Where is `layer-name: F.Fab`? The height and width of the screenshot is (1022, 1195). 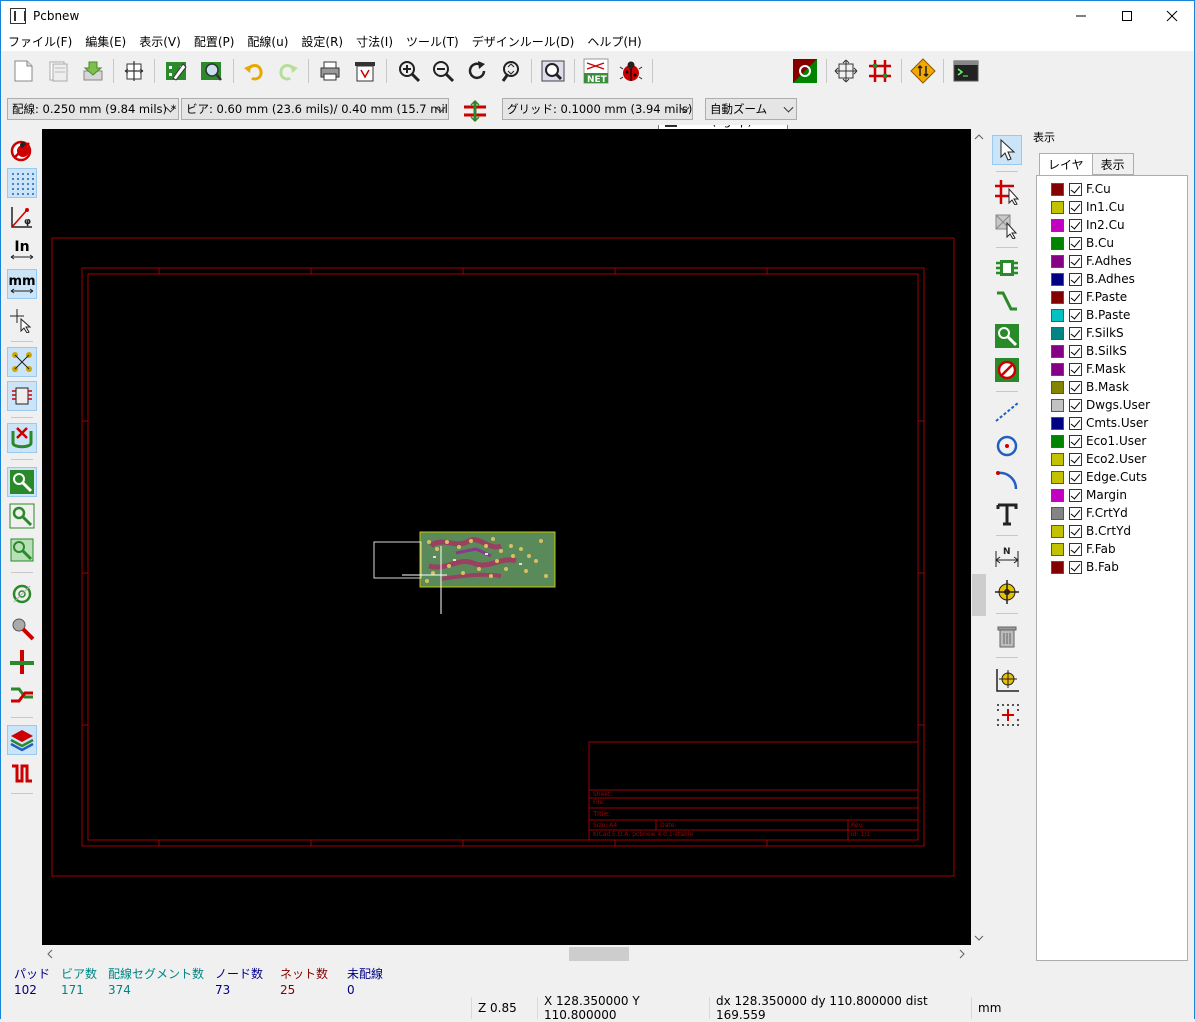
layer-name: F.Fab is located at coordinates (1101, 549).